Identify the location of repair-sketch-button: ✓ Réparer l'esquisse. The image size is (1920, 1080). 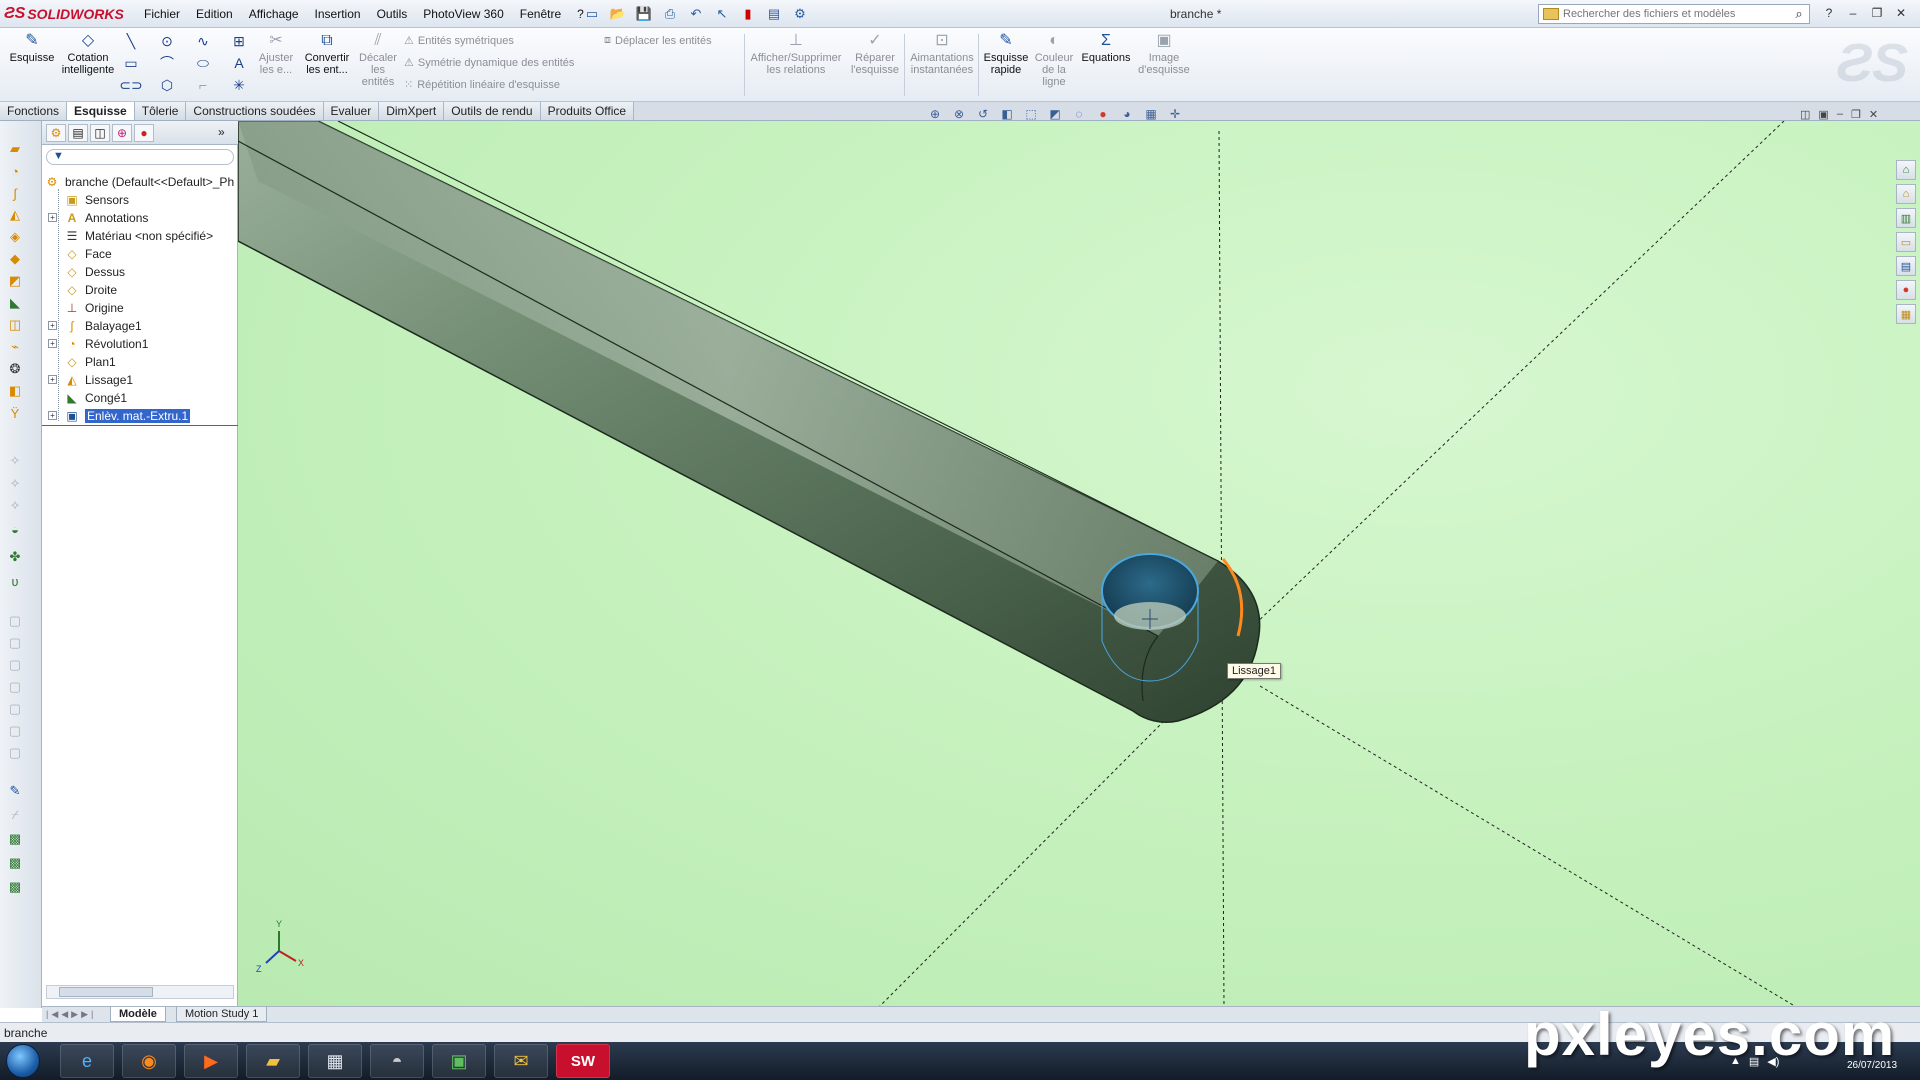
(875, 54).